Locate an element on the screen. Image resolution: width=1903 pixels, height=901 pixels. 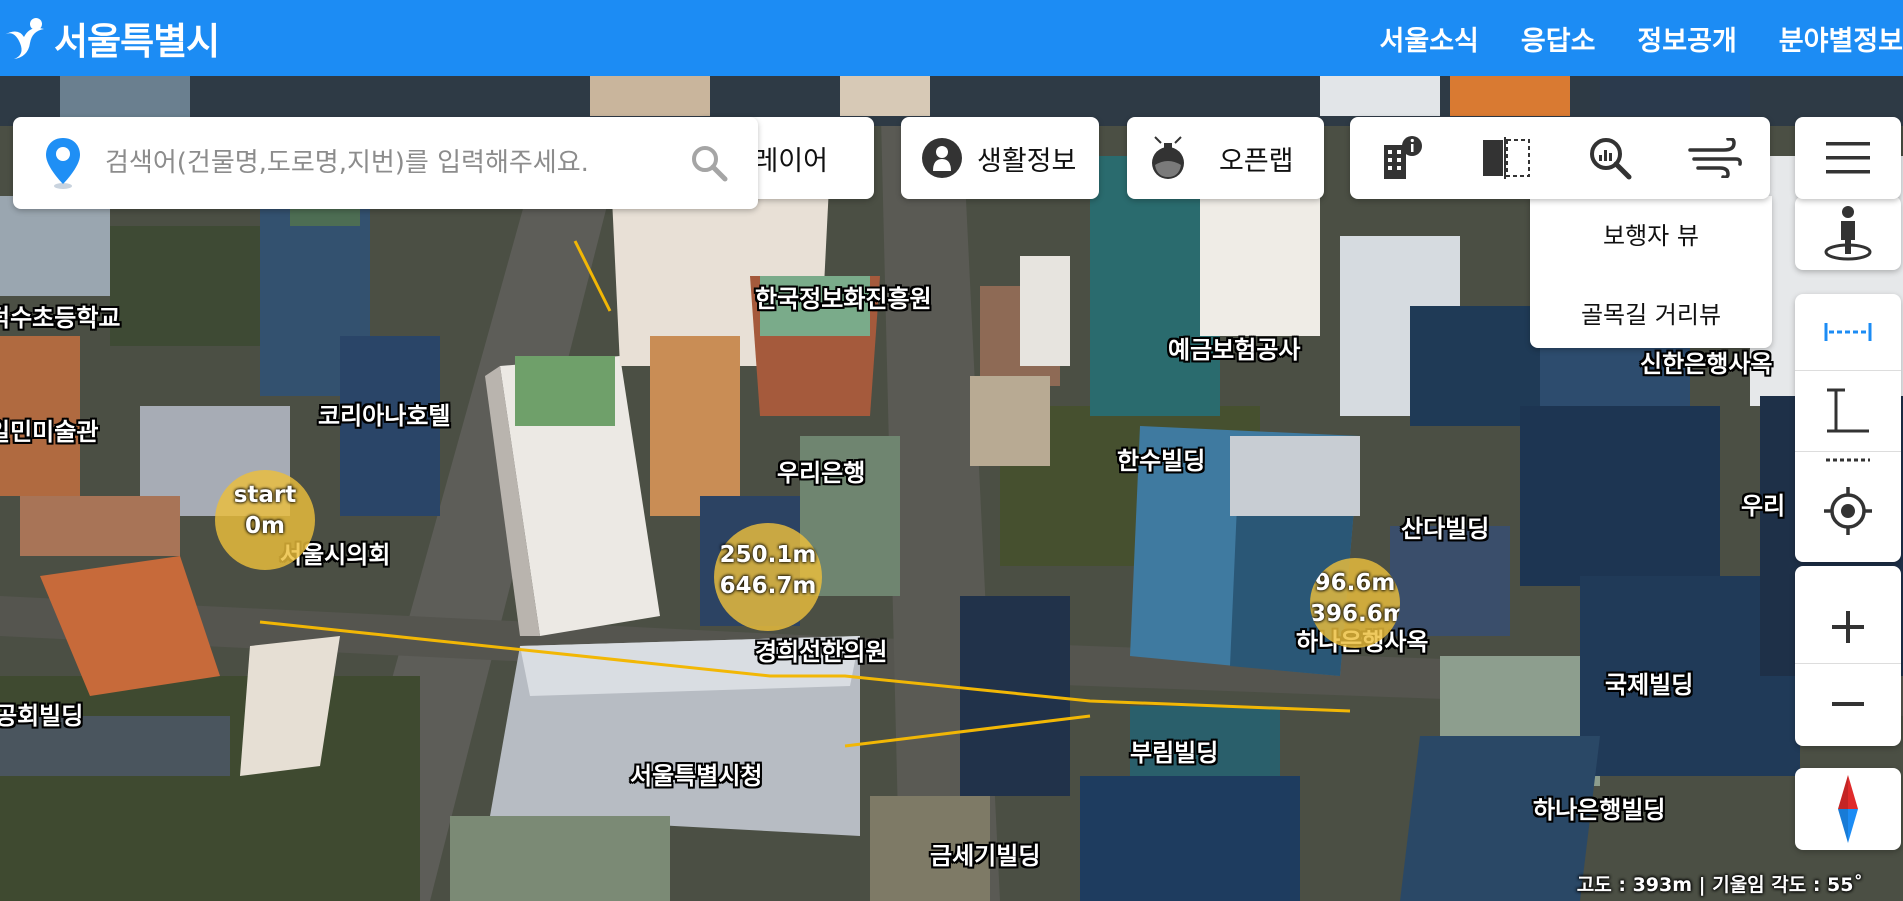
nav-info-disclosure: 정보공개 is located at coordinates (1686, 38).